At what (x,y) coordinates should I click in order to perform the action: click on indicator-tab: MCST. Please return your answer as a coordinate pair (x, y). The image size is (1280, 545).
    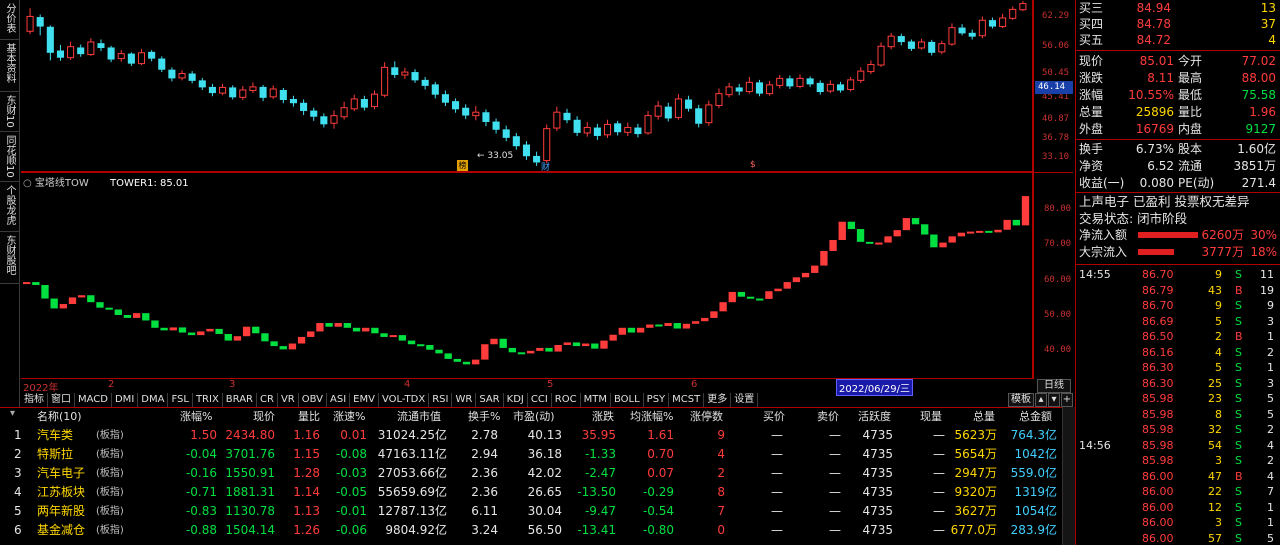
    Looking at the image, I should click on (687, 400).